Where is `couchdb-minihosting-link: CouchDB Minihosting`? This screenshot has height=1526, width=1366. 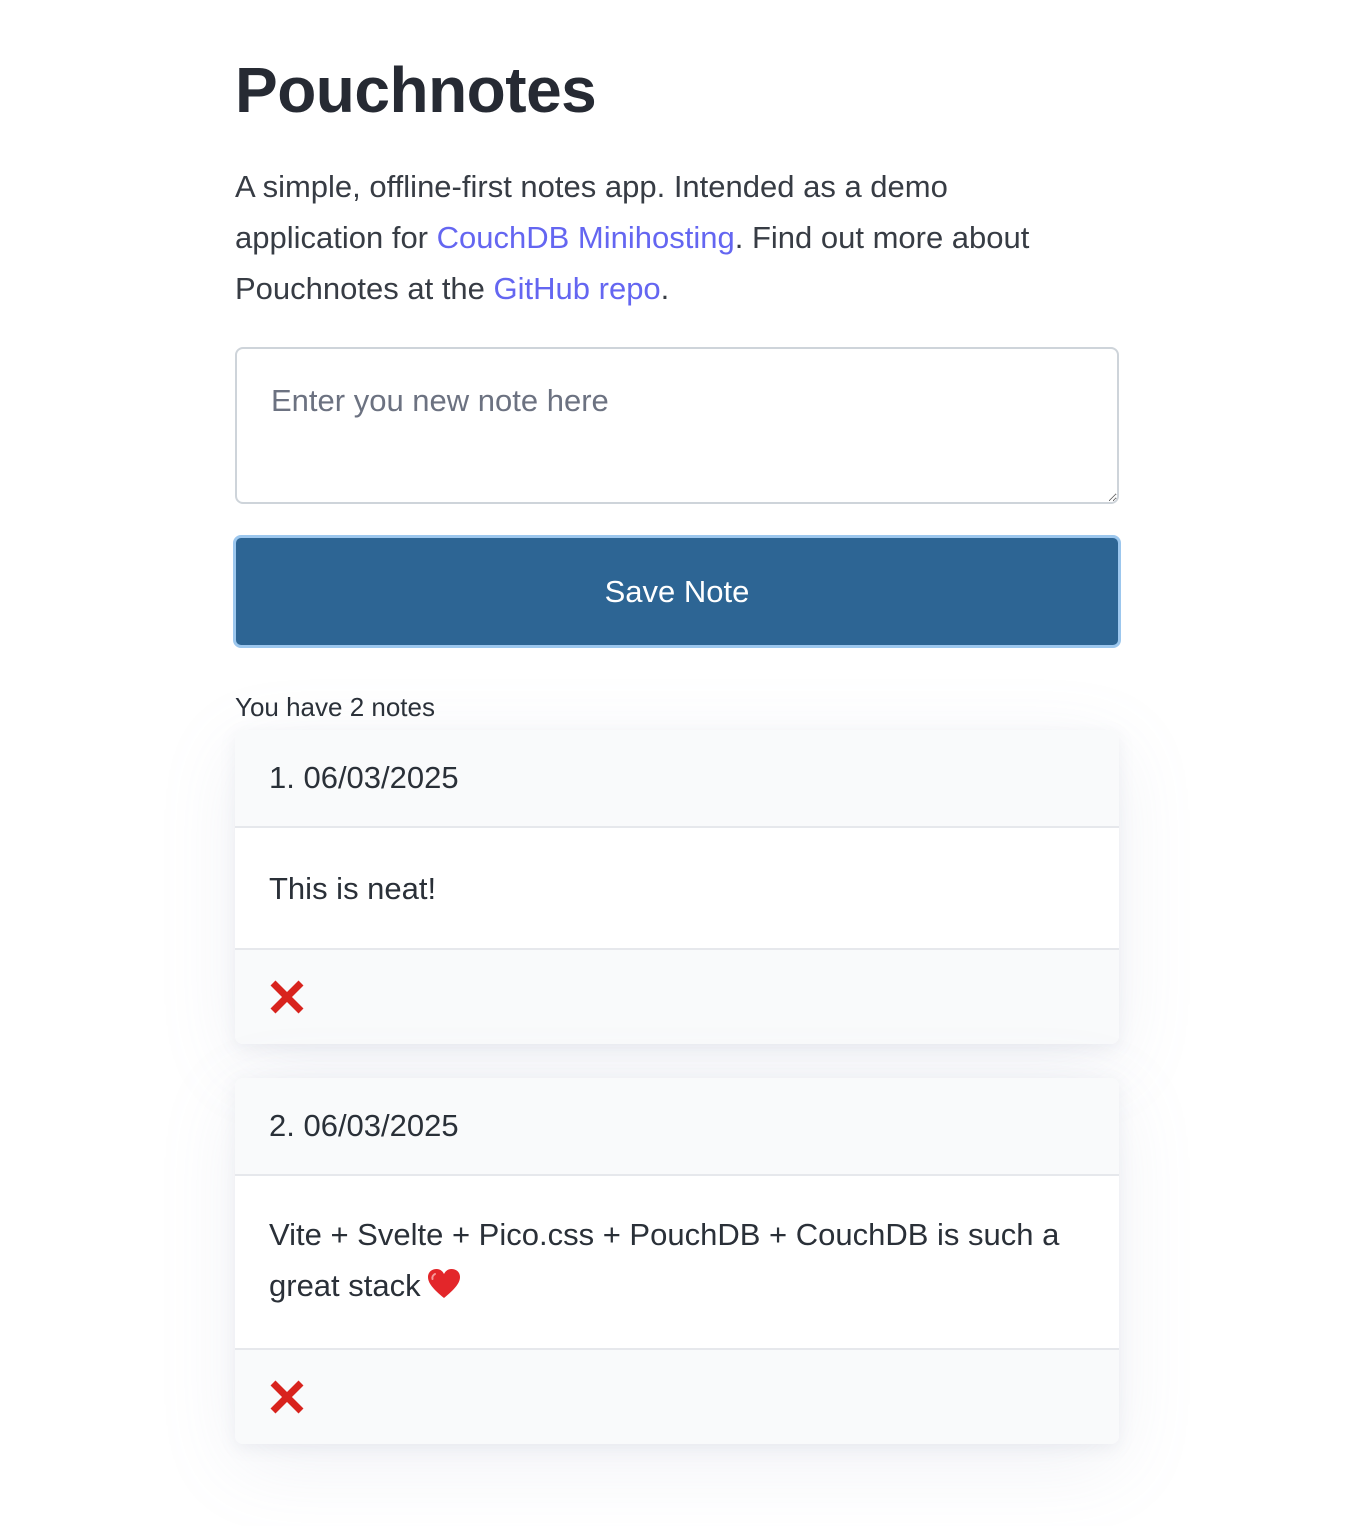
couchdb-minihosting-link: CouchDB Minihosting is located at coordinates (586, 237).